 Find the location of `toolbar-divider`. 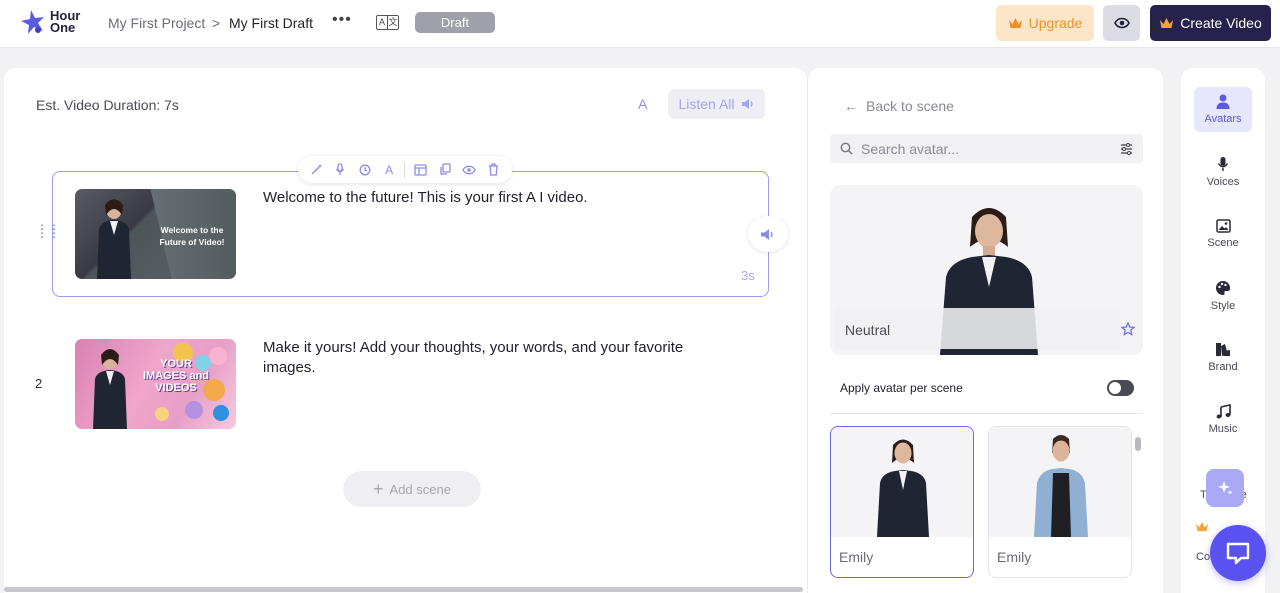

toolbar-divider is located at coordinates (404, 170).